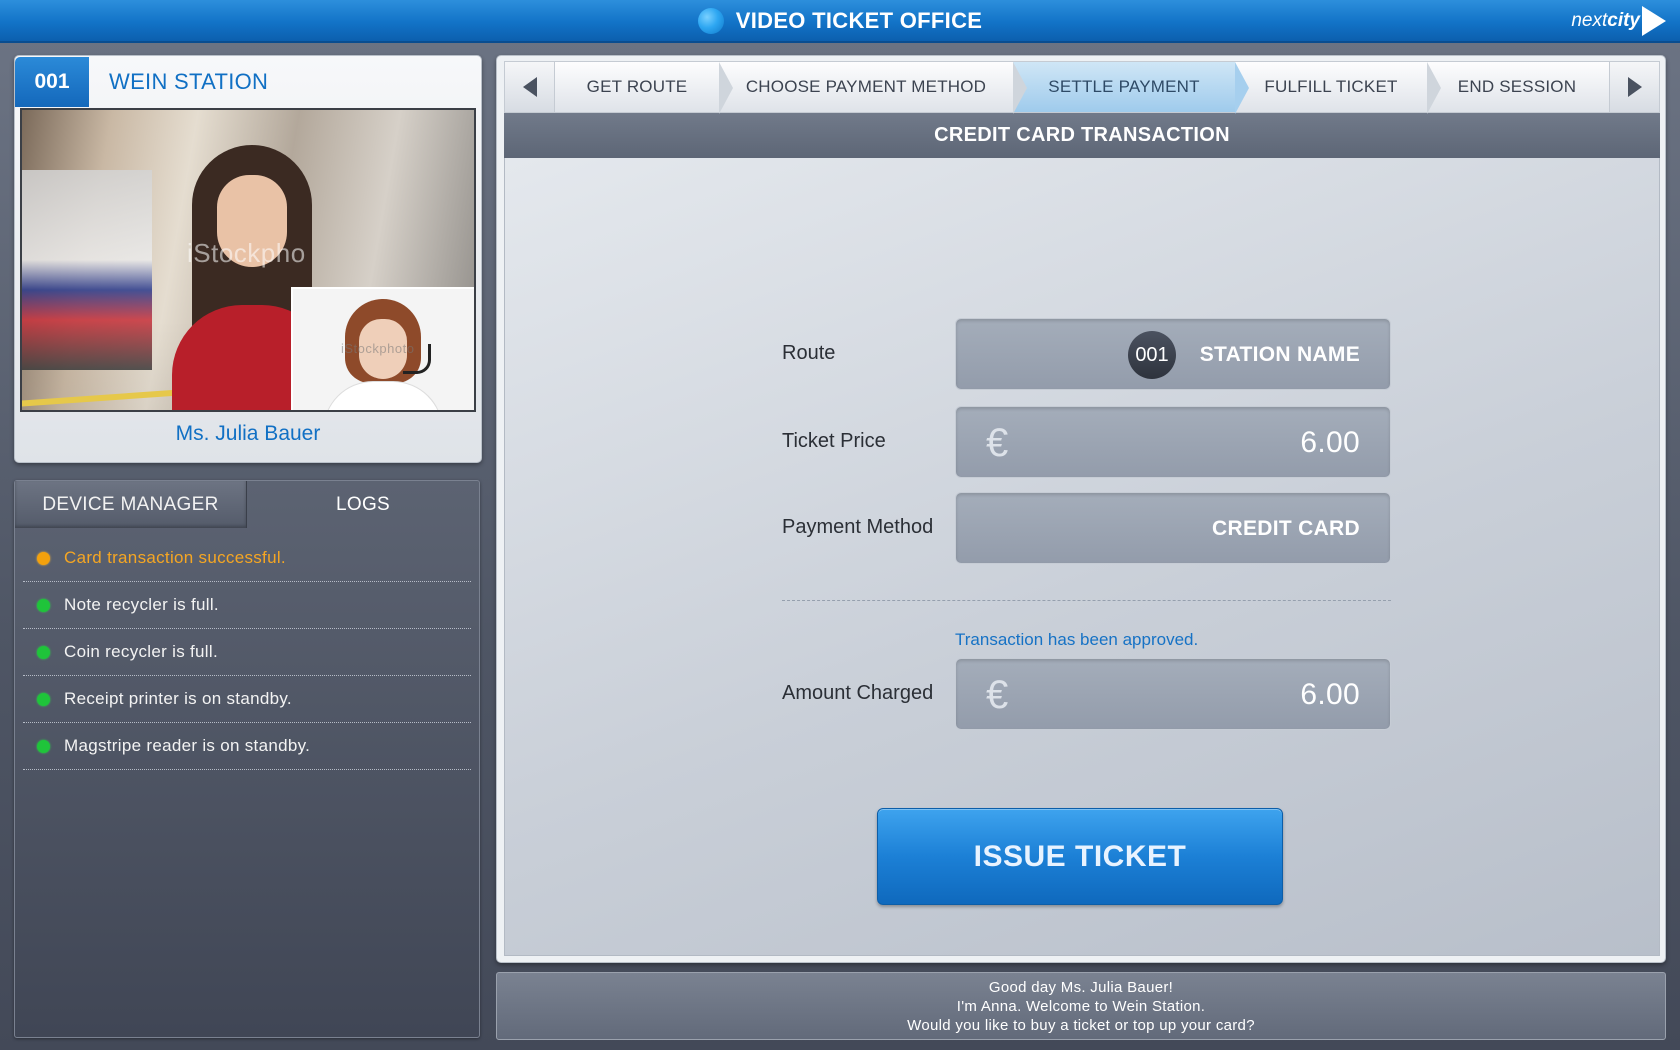  I want to click on station-code: 001, so click(52, 82).